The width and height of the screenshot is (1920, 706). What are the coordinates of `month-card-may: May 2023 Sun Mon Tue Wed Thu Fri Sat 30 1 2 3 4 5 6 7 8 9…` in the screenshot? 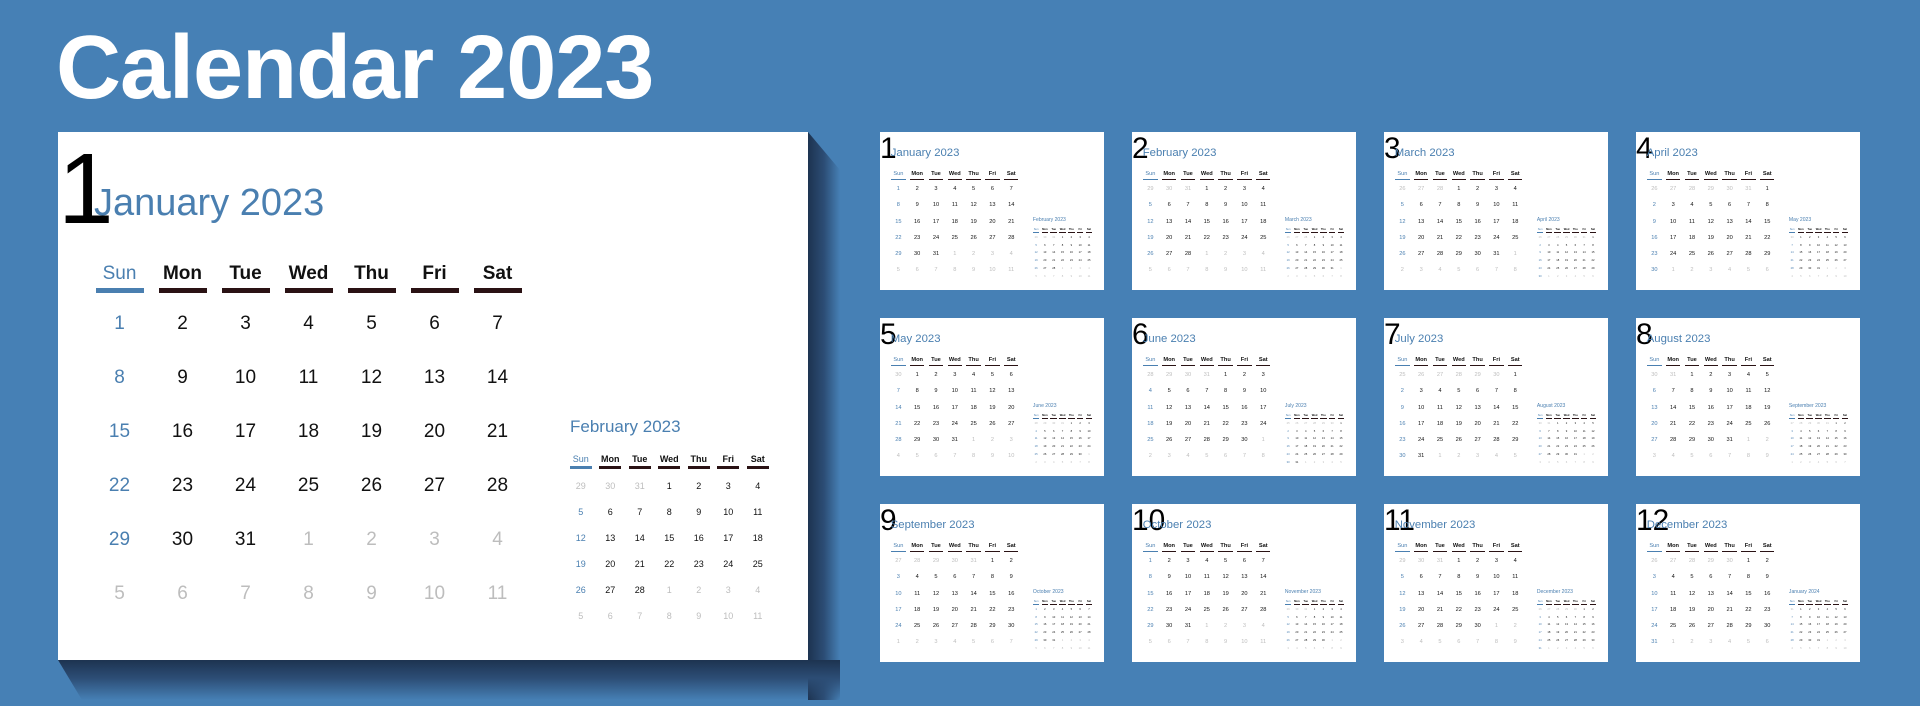 It's located at (992, 397).